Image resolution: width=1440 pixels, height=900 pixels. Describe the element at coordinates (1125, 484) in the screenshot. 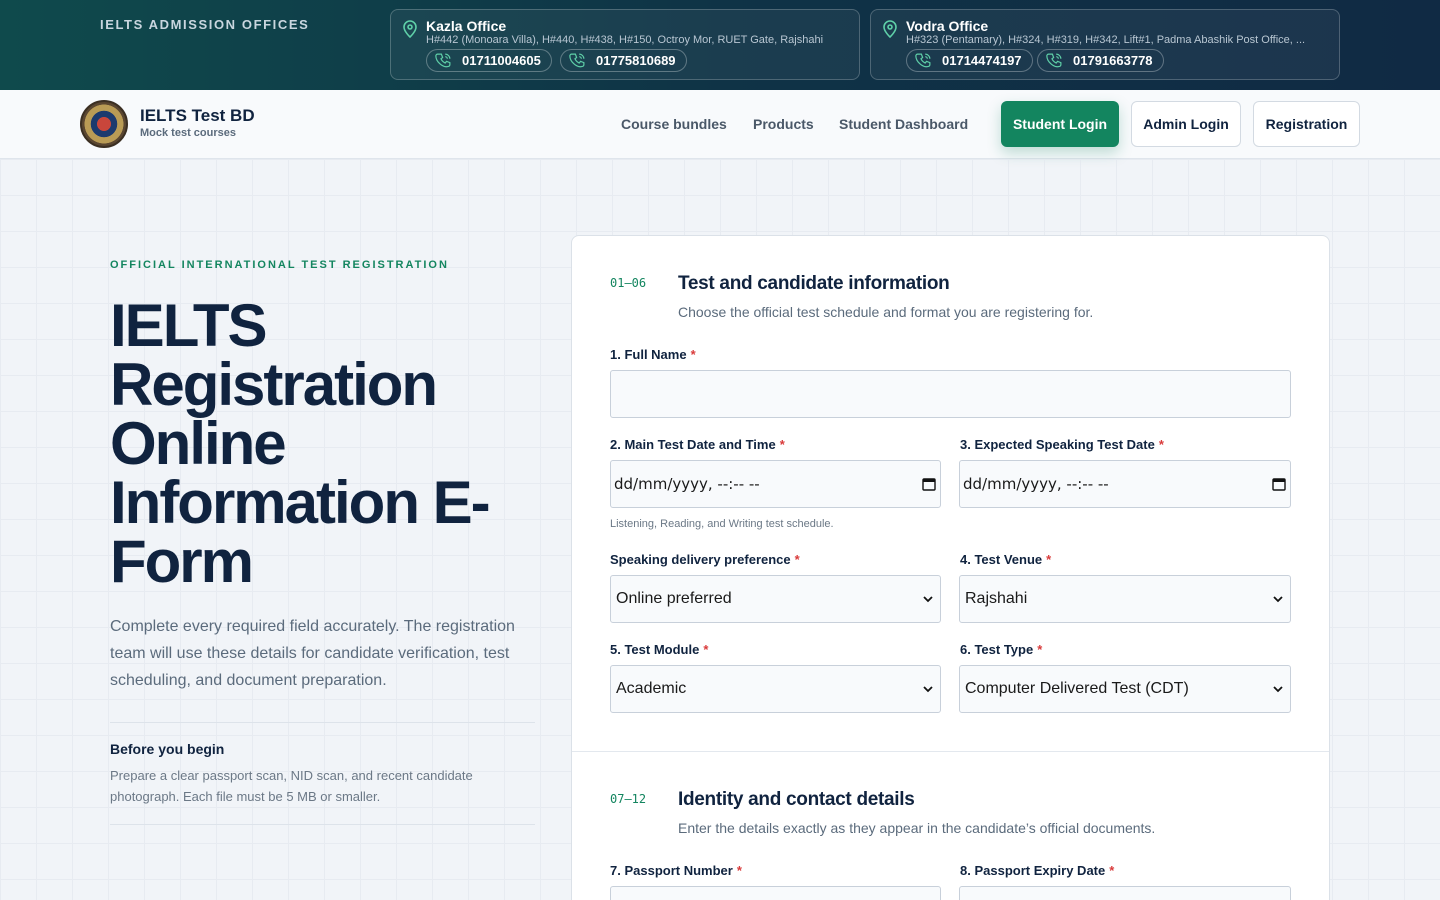

I see `speaking-date-input: dd/mm/yyyy, --:-- --` at that location.